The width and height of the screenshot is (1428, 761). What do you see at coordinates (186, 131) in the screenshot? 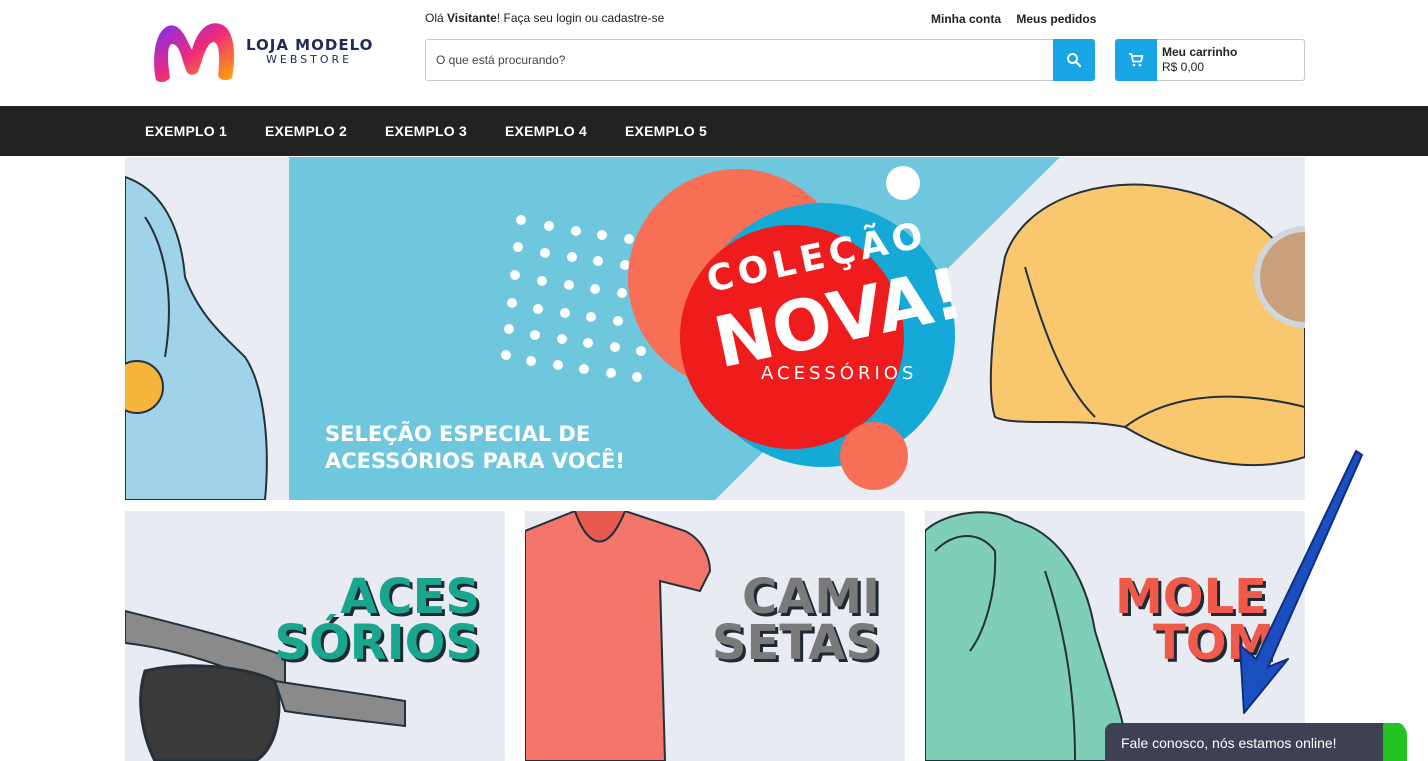
I see `nav-item-exemplo-1: EXEMPLO 1` at bounding box center [186, 131].